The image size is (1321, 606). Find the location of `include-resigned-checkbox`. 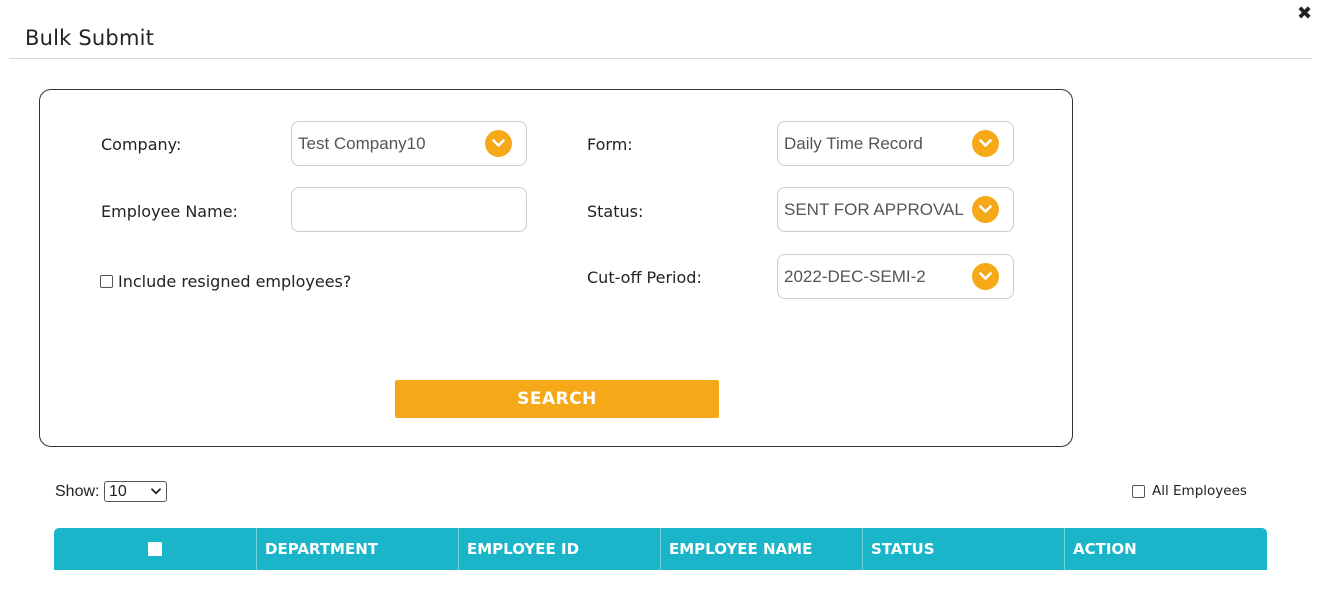

include-resigned-checkbox is located at coordinates (106, 281).